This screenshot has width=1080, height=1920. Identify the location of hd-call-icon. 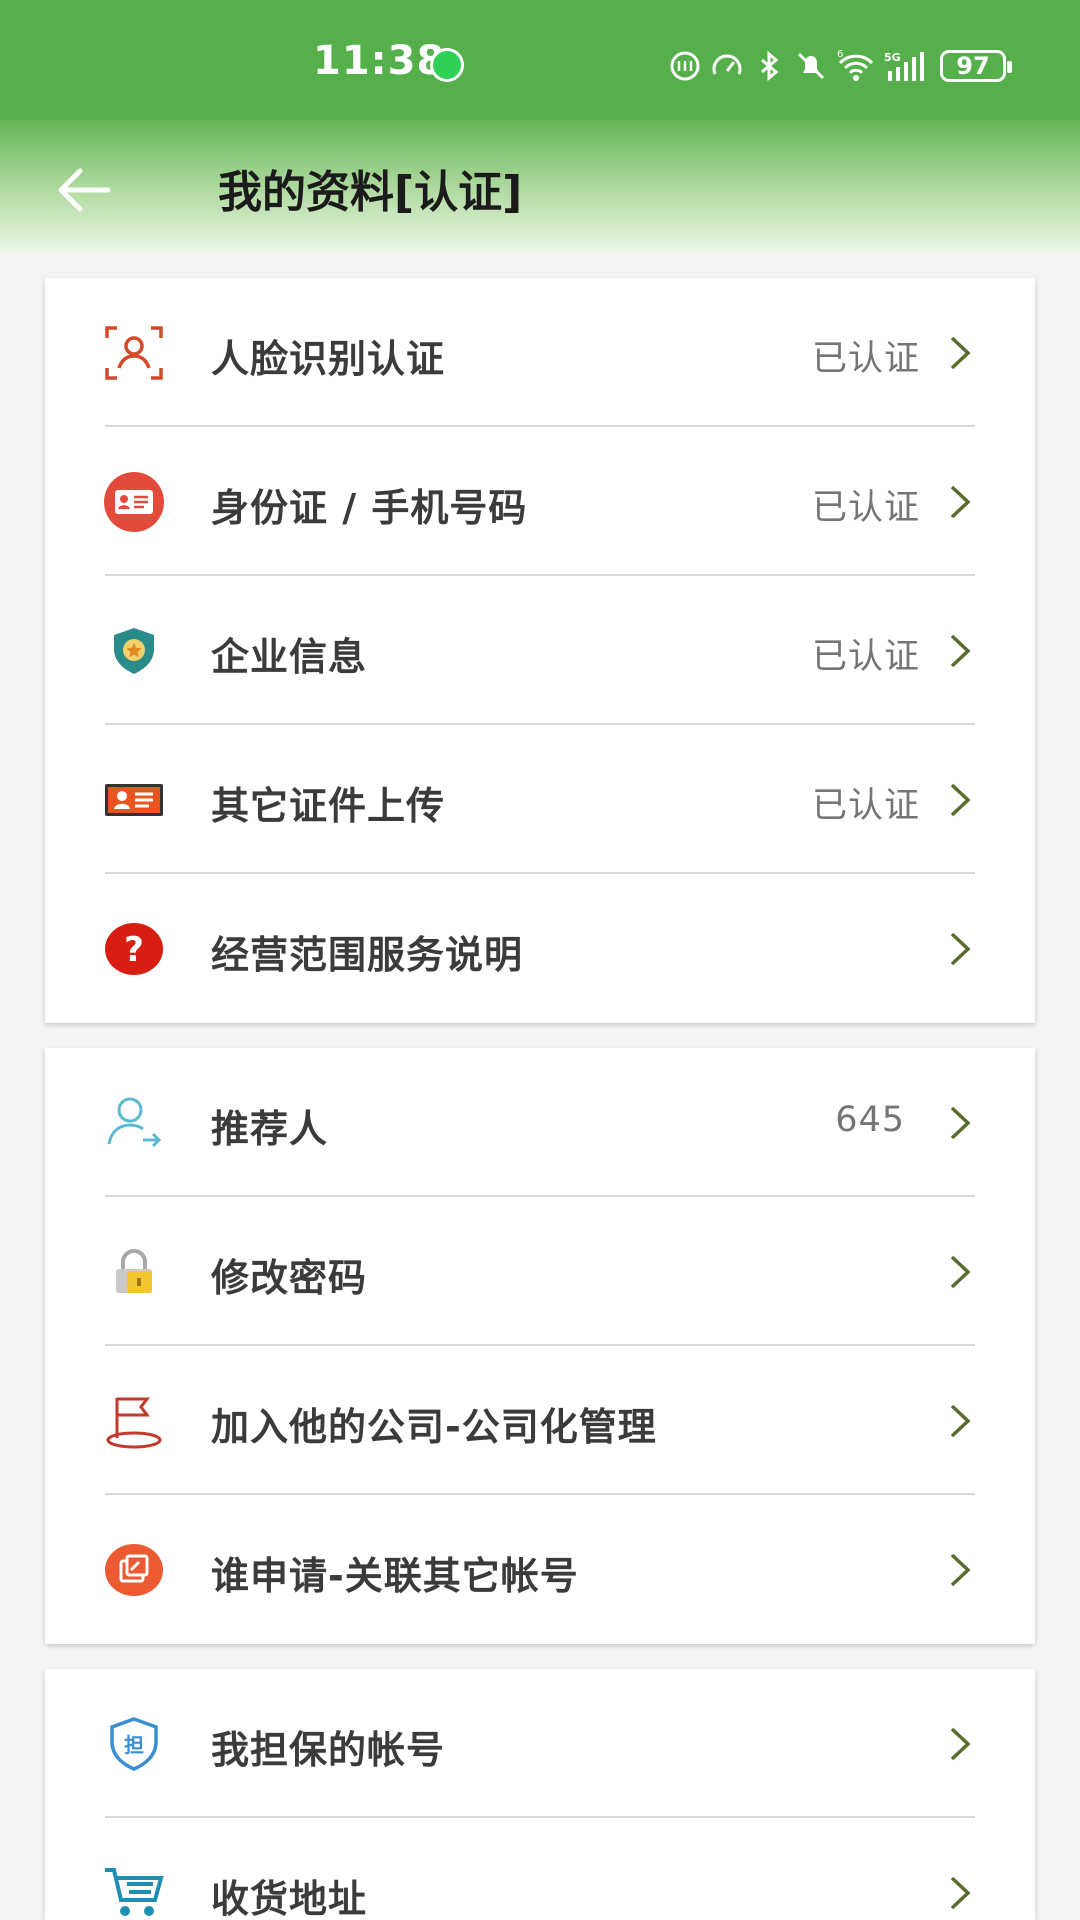
(685, 66).